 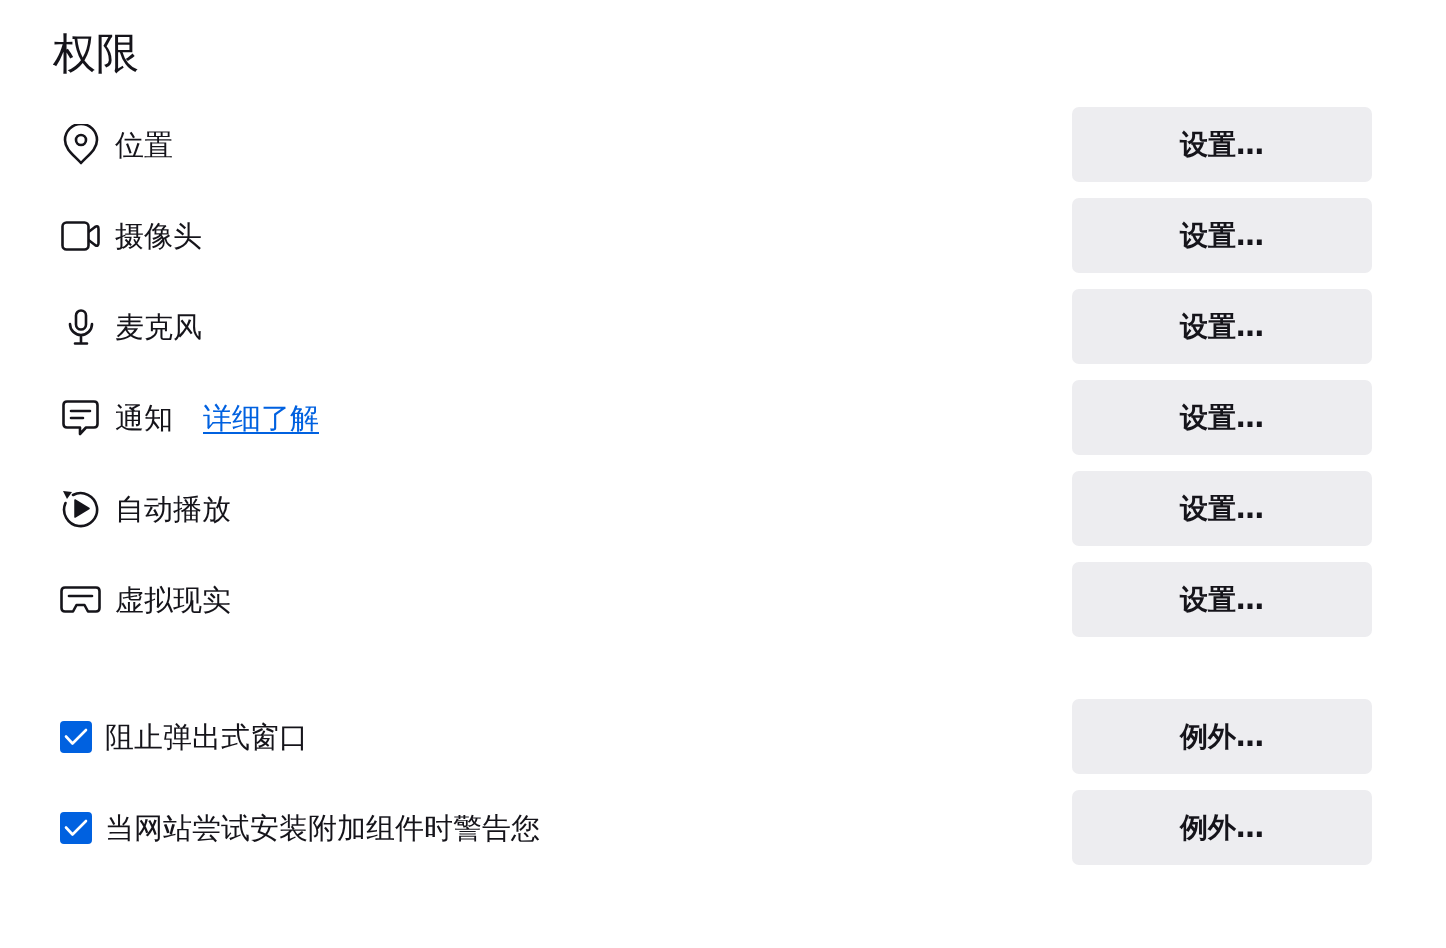 I want to click on permission-label: 虚拟现实, so click(x=173, y=599).